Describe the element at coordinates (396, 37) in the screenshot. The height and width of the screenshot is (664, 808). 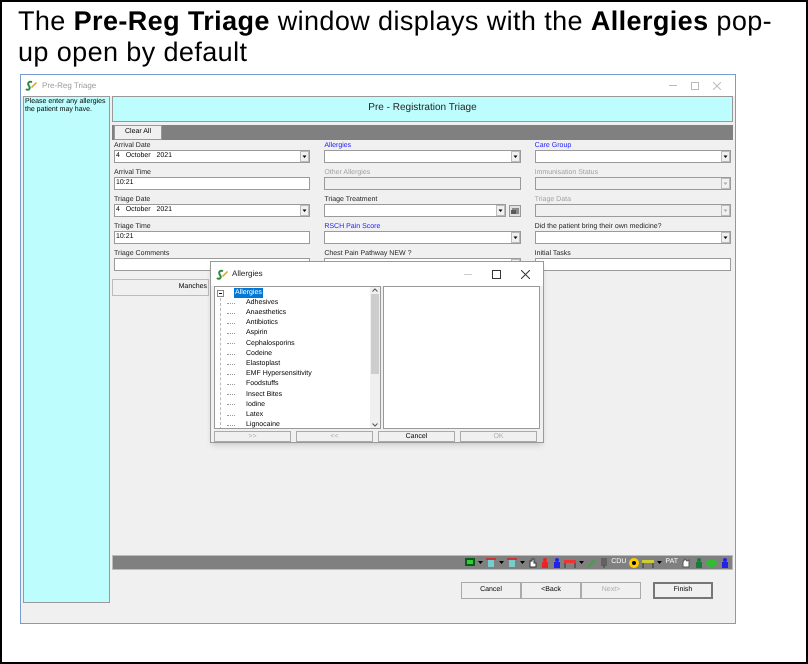
I see `caption-text: The Pre-Reg Triage window displays with the Allergies pop-up open by default` at that location.